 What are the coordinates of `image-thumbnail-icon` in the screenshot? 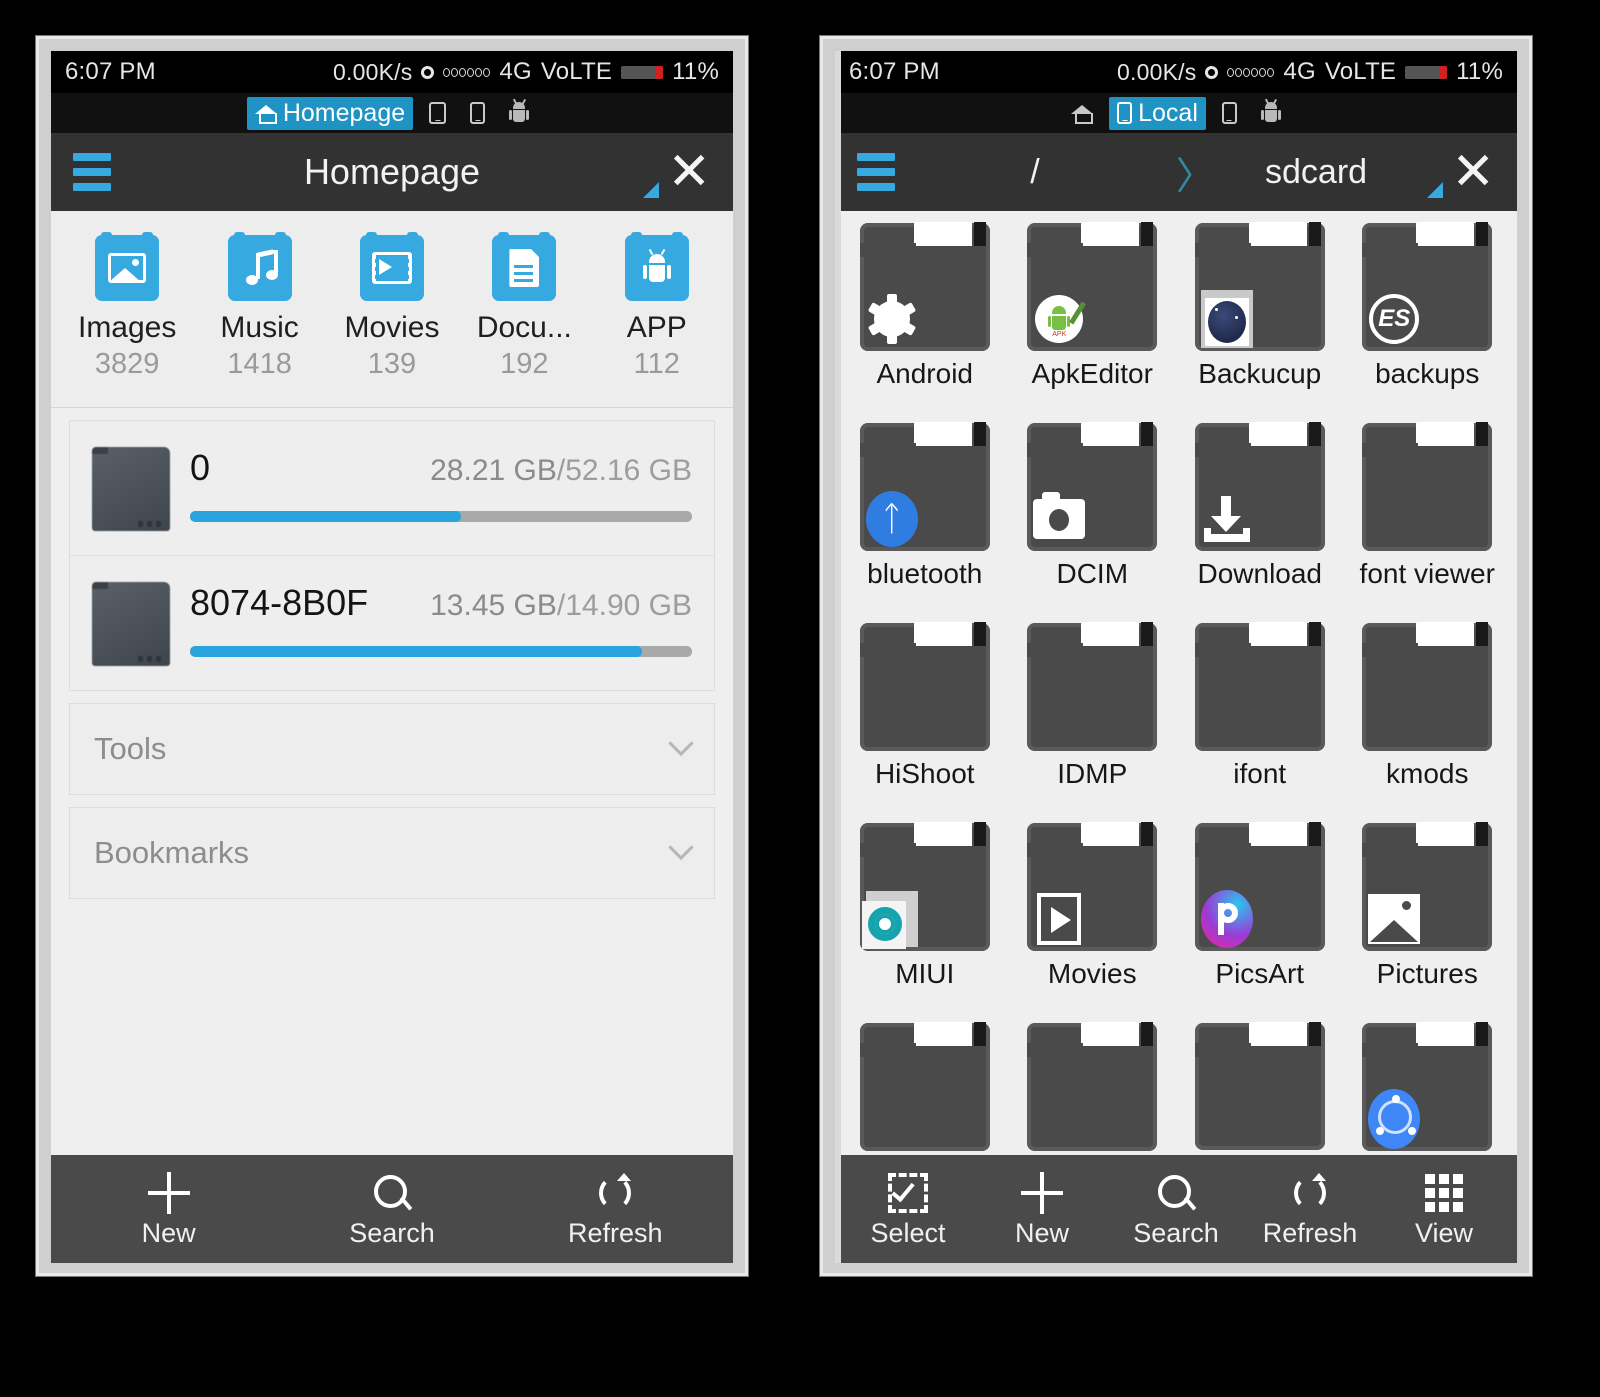 It's located at (1394, 919).